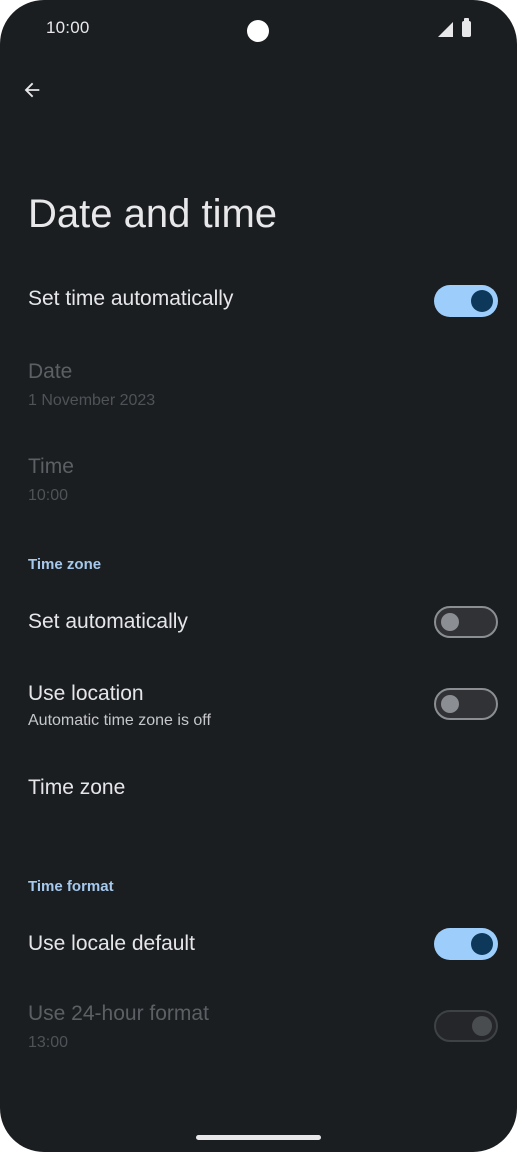  Describe the element at coordinates (466, 301) in the screenshot. I see `set-time-automatically-switch` at that location.